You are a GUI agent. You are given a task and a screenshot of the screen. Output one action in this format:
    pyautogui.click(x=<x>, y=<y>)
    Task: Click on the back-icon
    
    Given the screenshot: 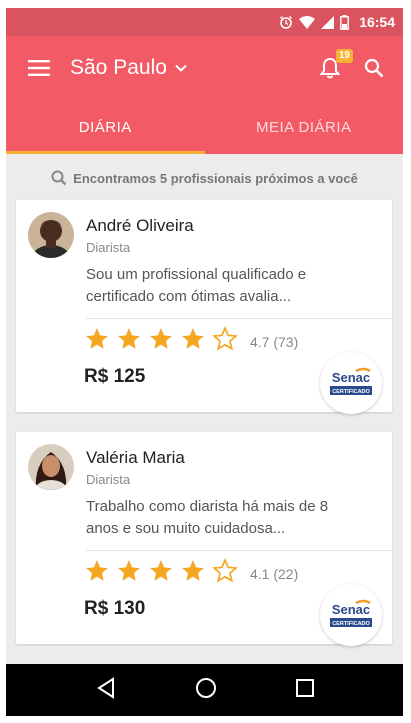 What is the action you would take?
    pyautogui.click(x=105, y=687)
    